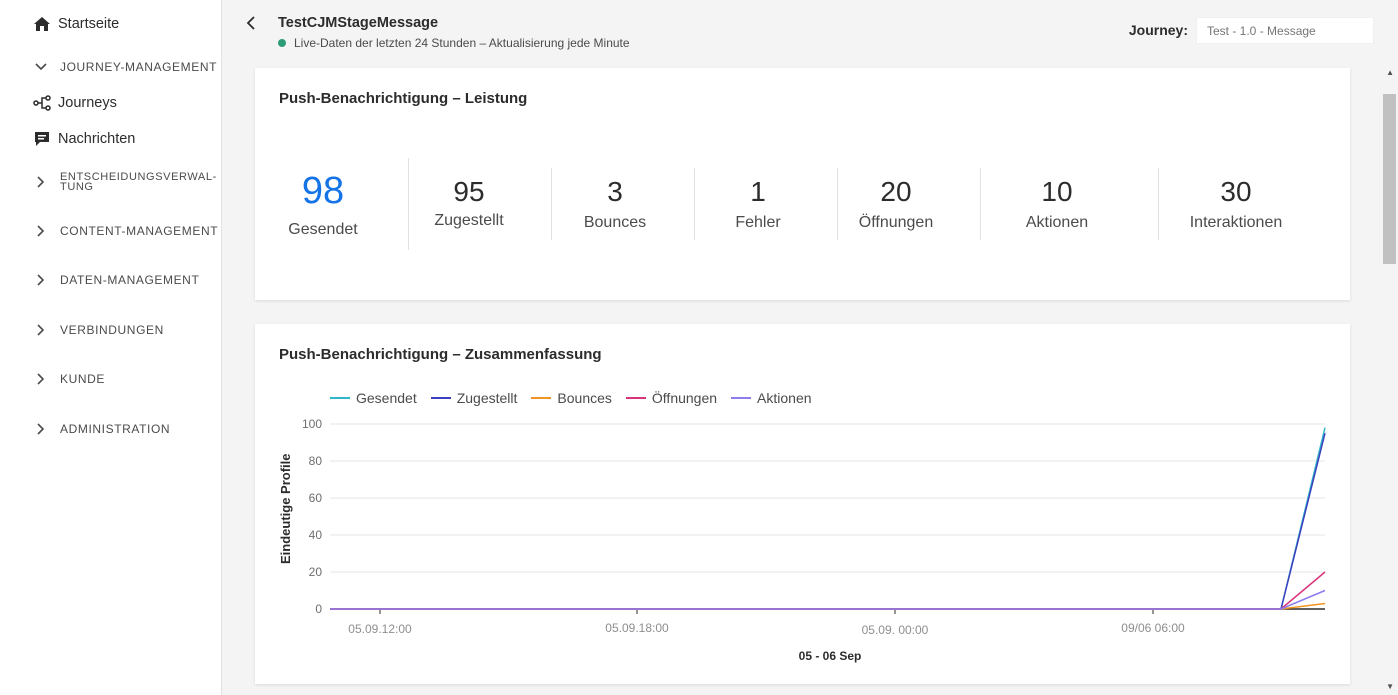  Describe the element at coordinates (615, 191) in the screenshot. I see `metric-value: 3` at that location.